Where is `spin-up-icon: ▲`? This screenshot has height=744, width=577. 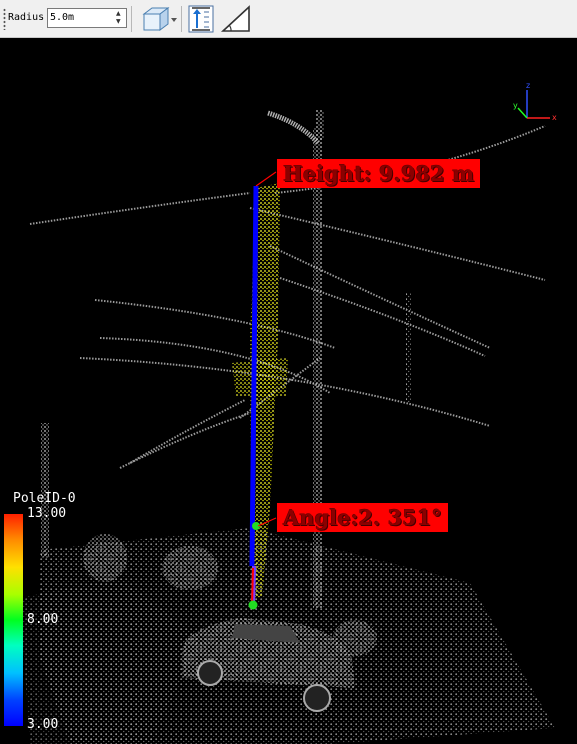 spin-up-icon: ▲ is located at coordinates (118, 14).